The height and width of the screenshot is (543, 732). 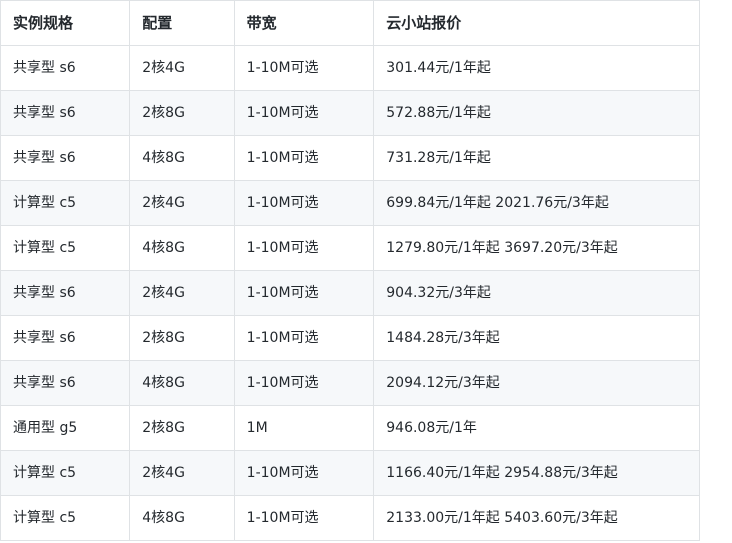 What do you see at coordinates (536, 23) in the screenshot?
I see `header-price: 云小站报价` at bounding box center [536, 23].